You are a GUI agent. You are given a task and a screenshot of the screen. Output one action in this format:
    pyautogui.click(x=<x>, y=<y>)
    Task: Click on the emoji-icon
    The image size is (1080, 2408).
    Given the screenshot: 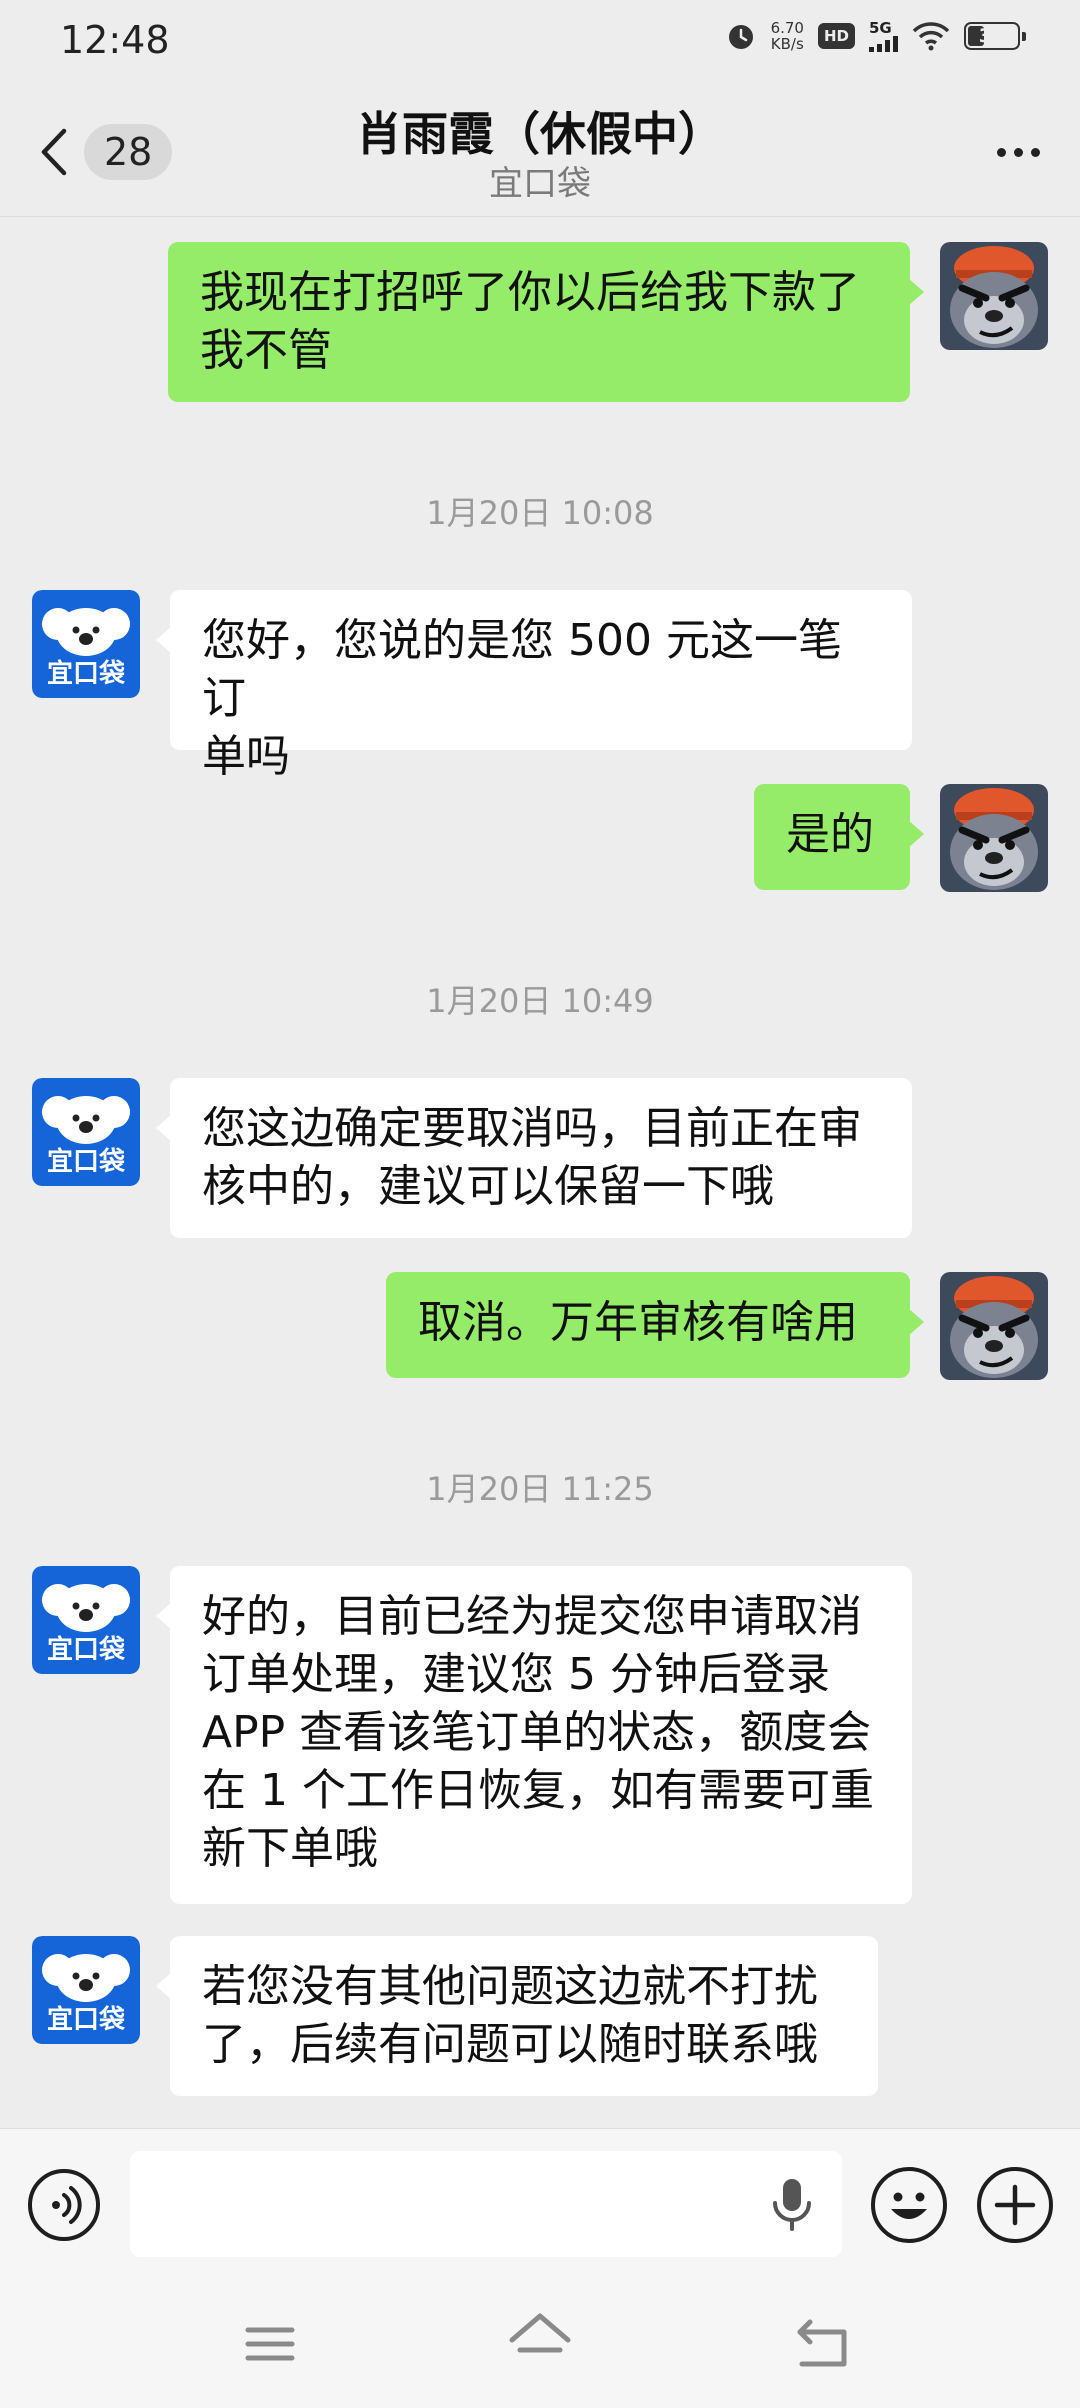 What is the action you would take?
    pyautogui.click(x=909, y=2205)
    